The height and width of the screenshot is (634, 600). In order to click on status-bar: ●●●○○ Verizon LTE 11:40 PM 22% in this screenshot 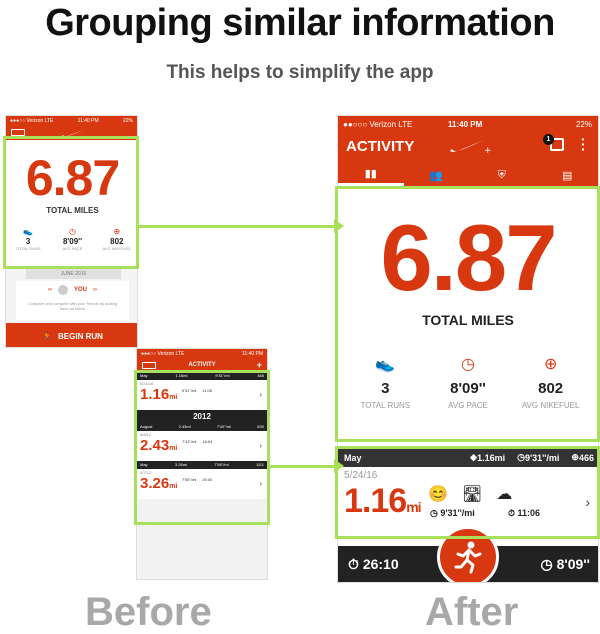, I will do `click(71, 121)`.